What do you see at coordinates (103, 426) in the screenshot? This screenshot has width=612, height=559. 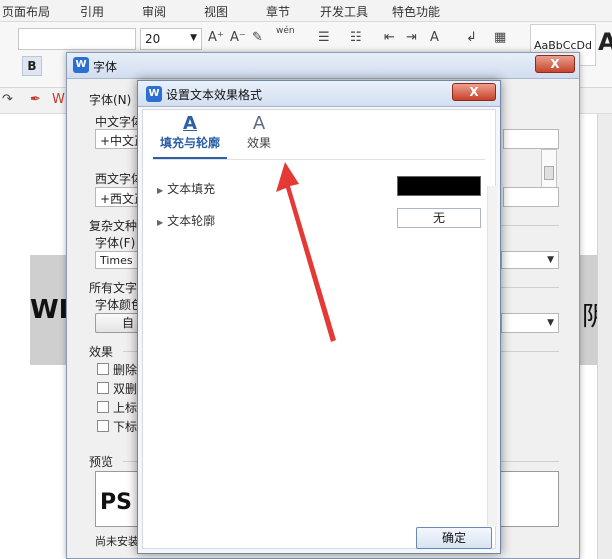 I see `subscript-checkbox` at bounding box center [103, 426].